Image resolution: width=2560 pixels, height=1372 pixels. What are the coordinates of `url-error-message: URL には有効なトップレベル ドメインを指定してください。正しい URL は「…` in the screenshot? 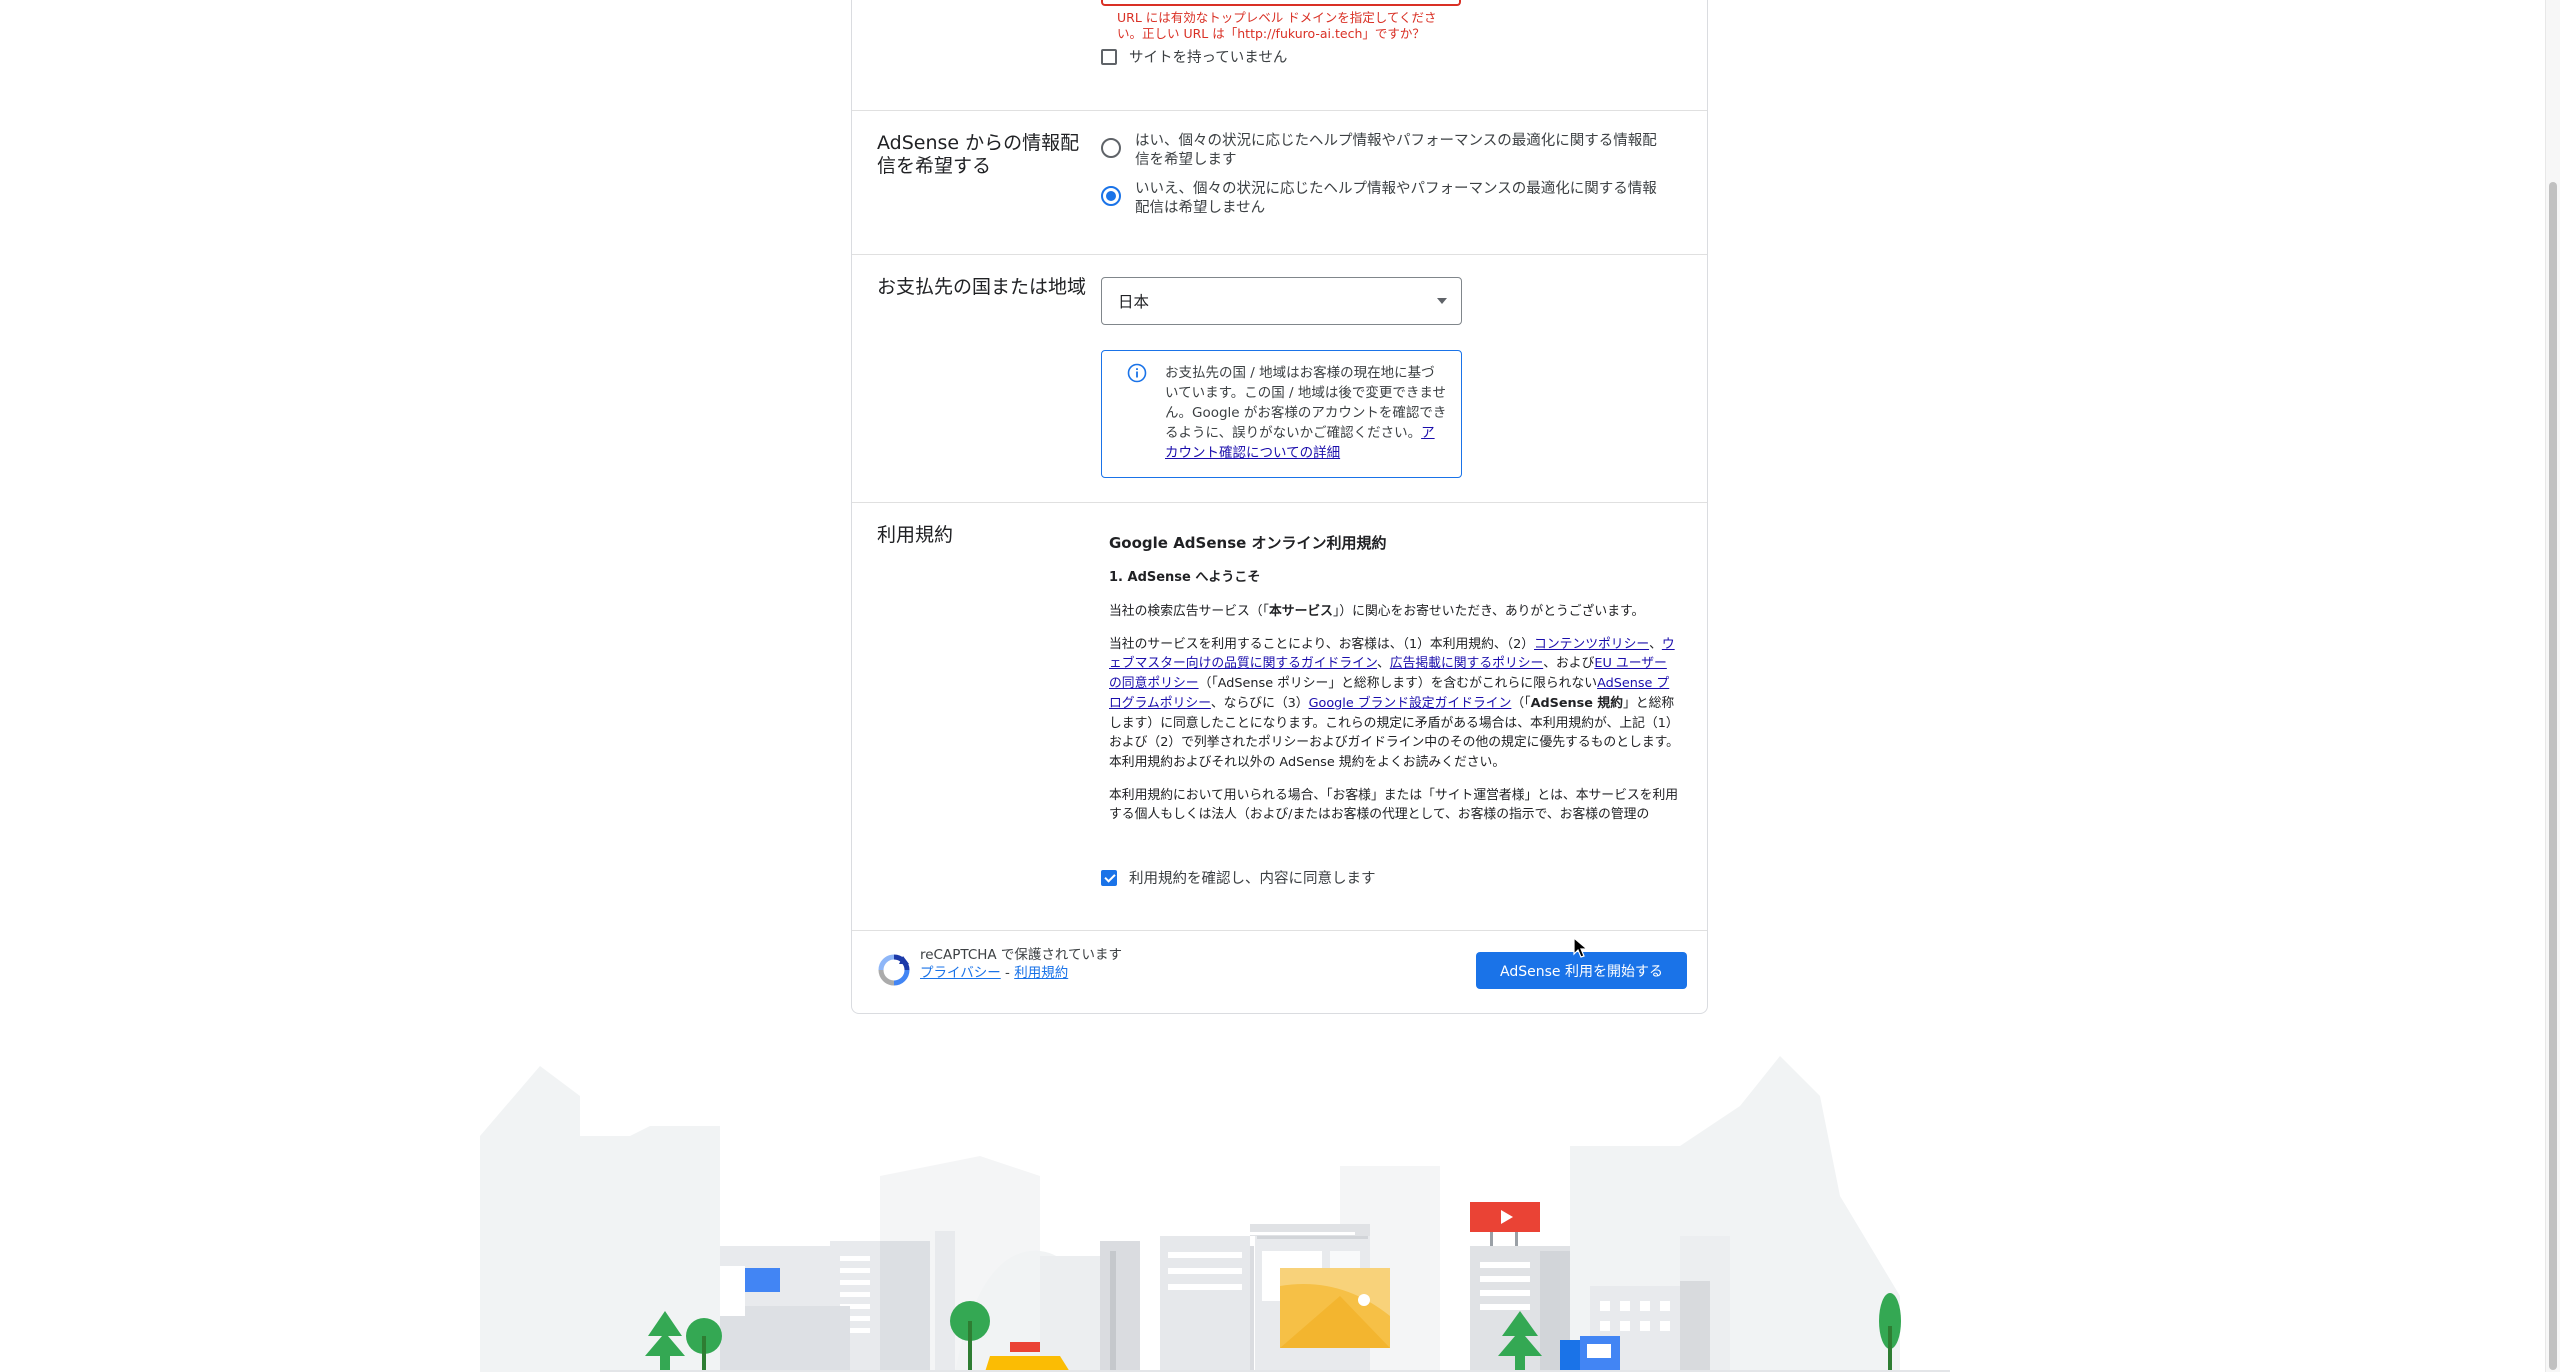 It's located at (1277, 25).